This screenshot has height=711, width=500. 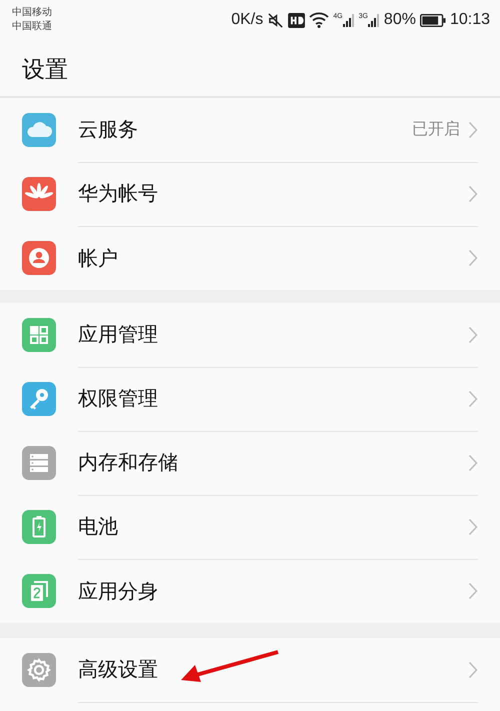 What do you see at coordinates (319, 20) in the screenshot?
I see `wifi-icon` at bounding box center [319, 20].